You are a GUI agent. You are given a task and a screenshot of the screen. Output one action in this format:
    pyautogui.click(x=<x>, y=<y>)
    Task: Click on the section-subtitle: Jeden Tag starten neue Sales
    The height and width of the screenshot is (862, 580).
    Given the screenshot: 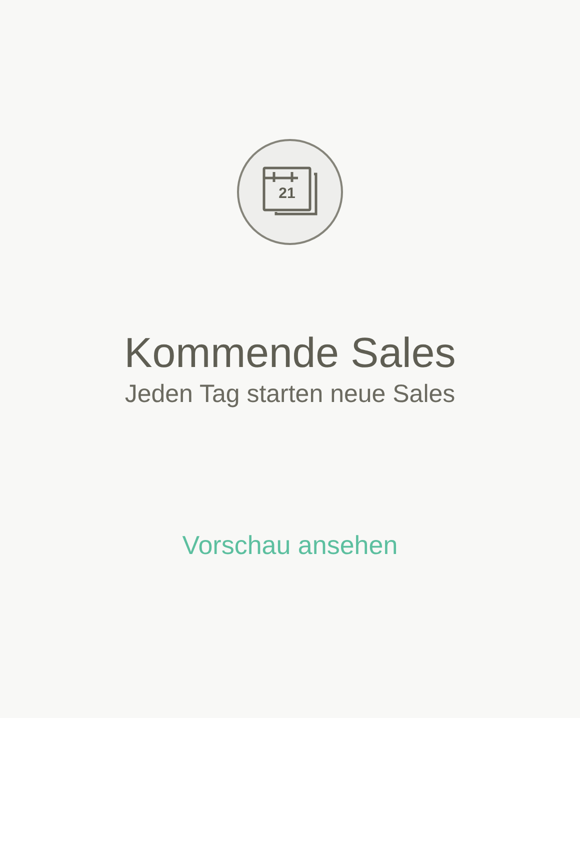 What is the action you would take?
    pyautogui.click(x=290, y=394)
    